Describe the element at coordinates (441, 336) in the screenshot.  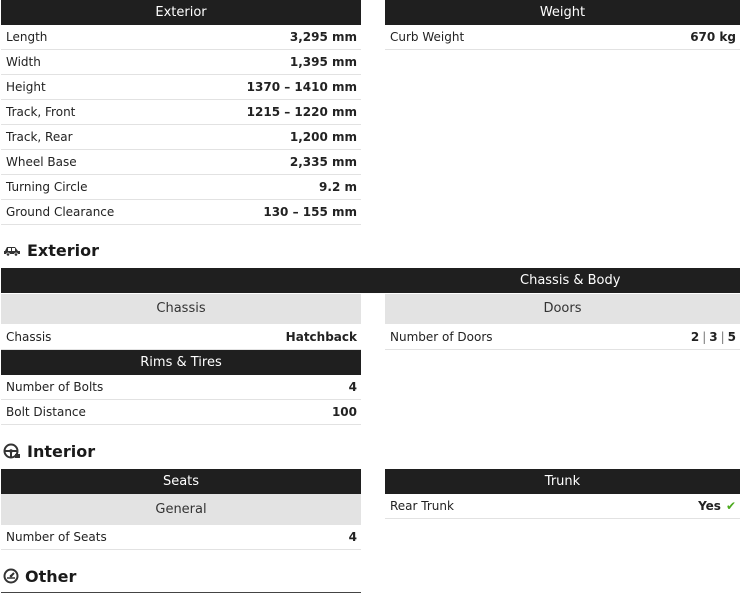
I see `row-label: Number of Doors` at that location.